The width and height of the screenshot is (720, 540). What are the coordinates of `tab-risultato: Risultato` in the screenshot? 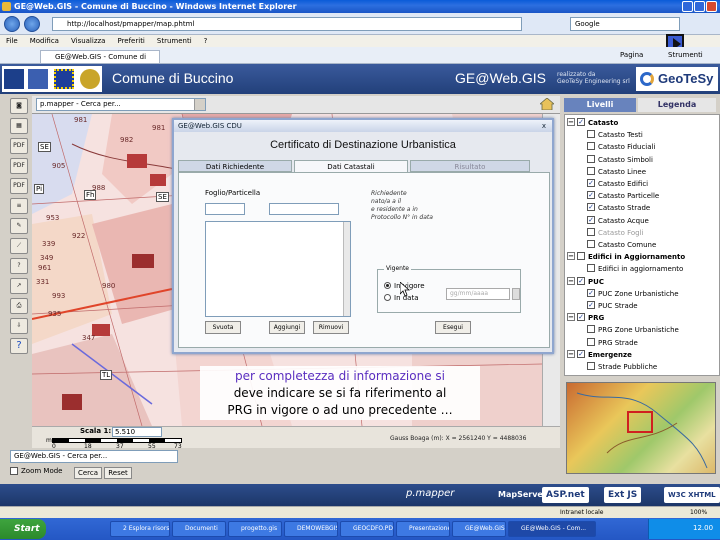 It's located at (470, 166).